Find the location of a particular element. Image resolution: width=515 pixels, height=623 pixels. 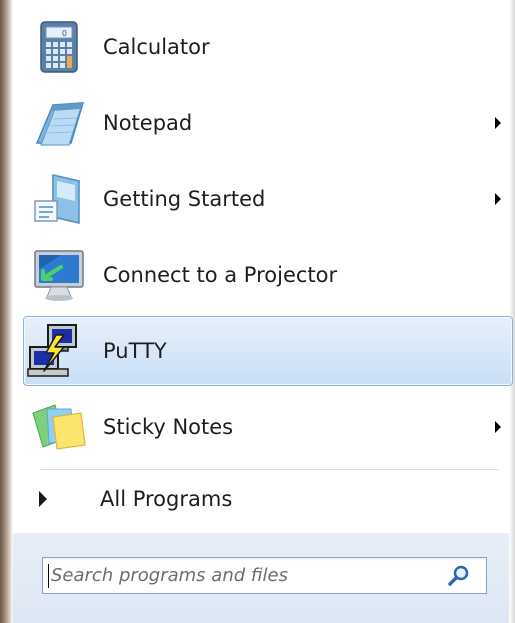

arrow-right-icon is located at coordinates (43, 499).